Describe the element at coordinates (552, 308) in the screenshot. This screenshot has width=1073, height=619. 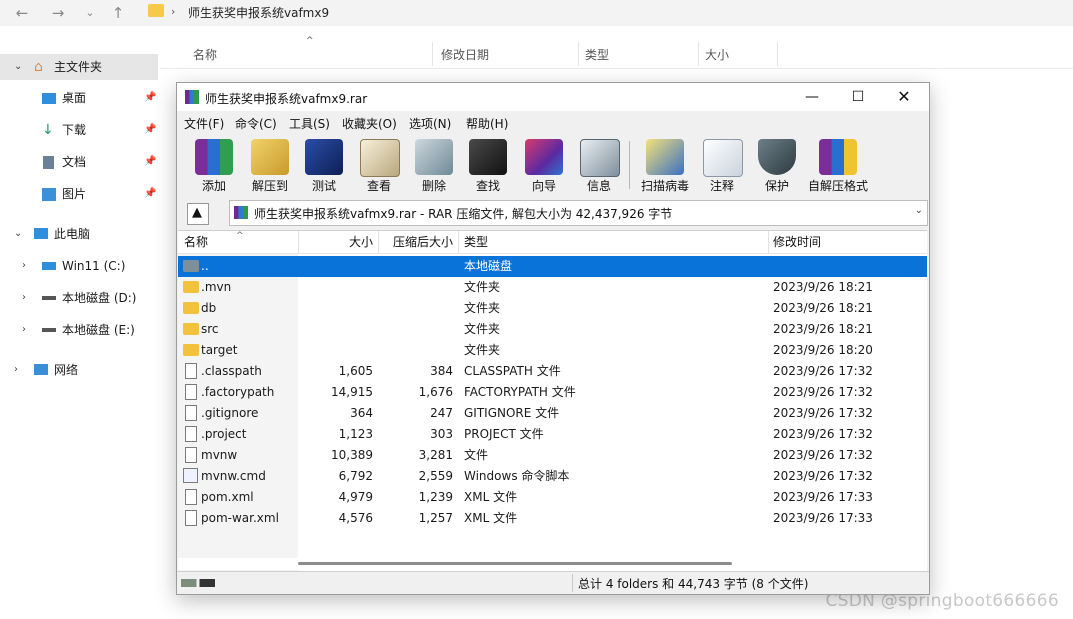
I see `table-row: db 文件夹 2023/9/26 18:21` at that location.